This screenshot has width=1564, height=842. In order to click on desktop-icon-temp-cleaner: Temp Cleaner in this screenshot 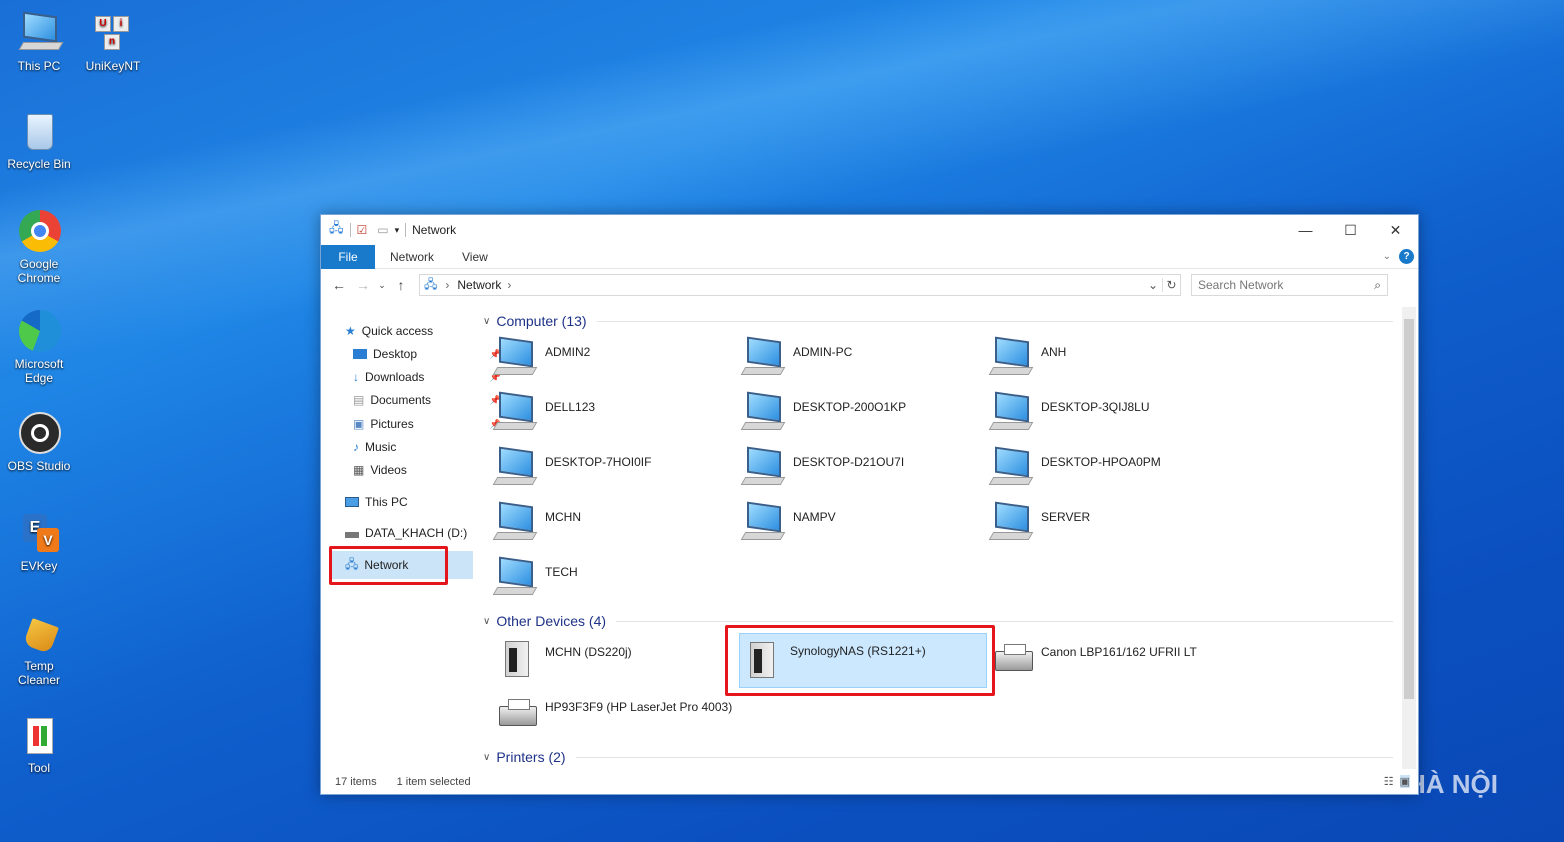, I will do `click(39, 649)`.